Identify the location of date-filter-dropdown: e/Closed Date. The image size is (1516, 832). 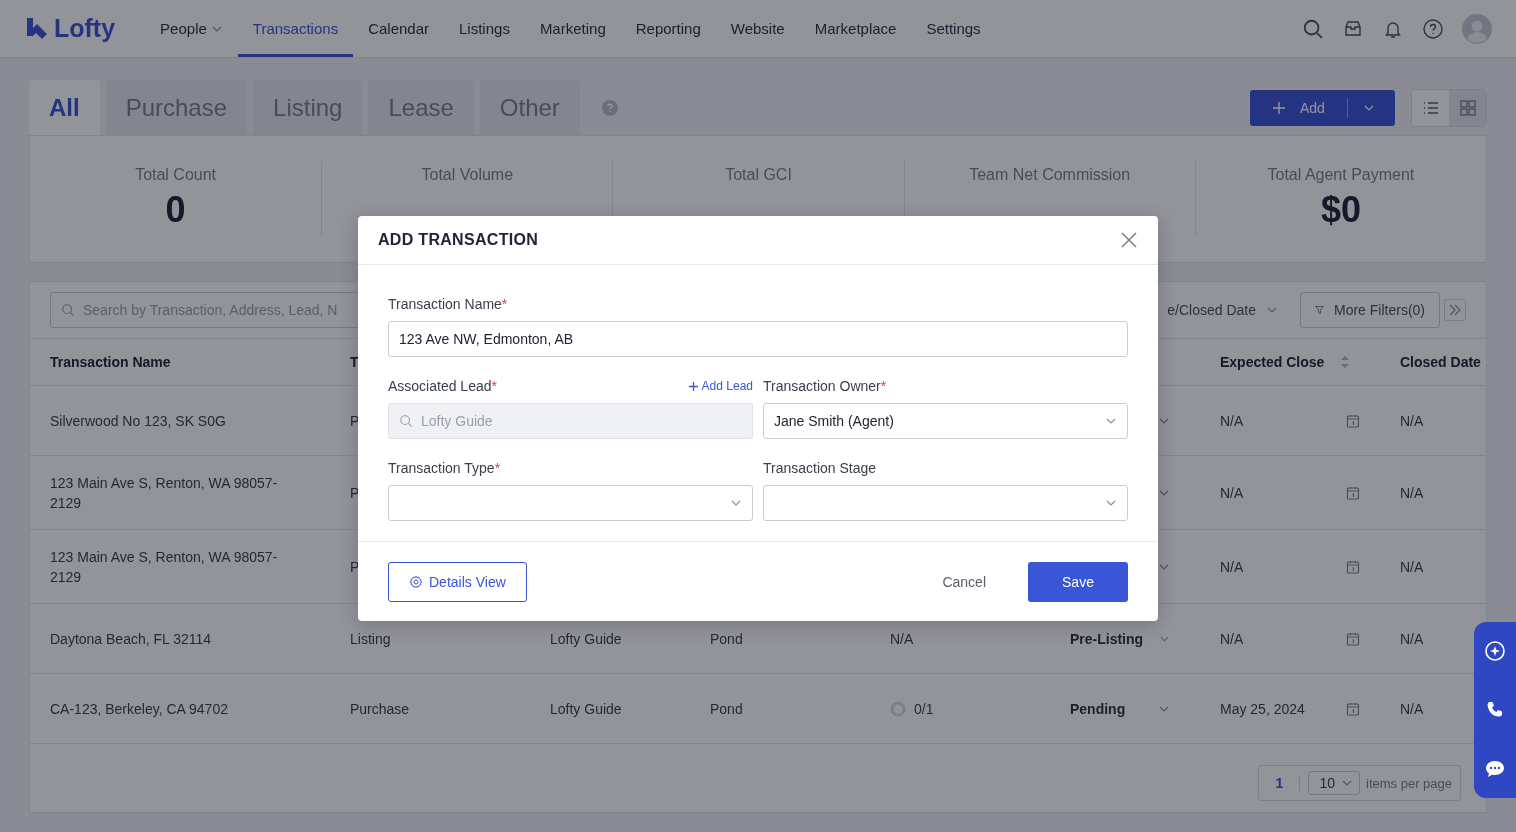
(1222, 310).